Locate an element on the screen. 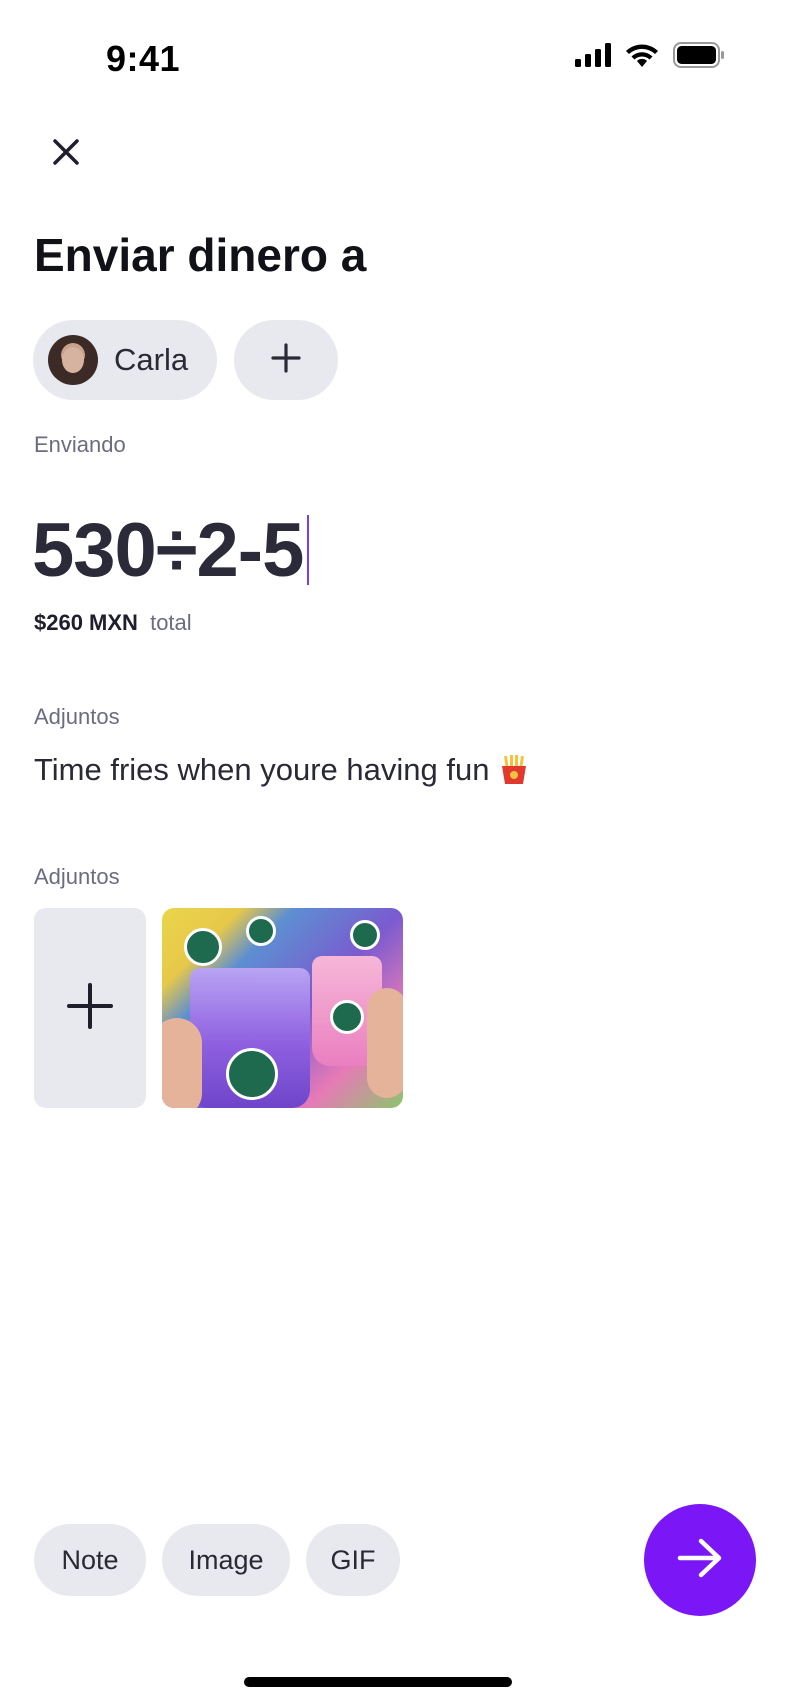 This screenshot has height=1704, width=787. attachment-image-thumbnail is located at coordinates (282, 1008).